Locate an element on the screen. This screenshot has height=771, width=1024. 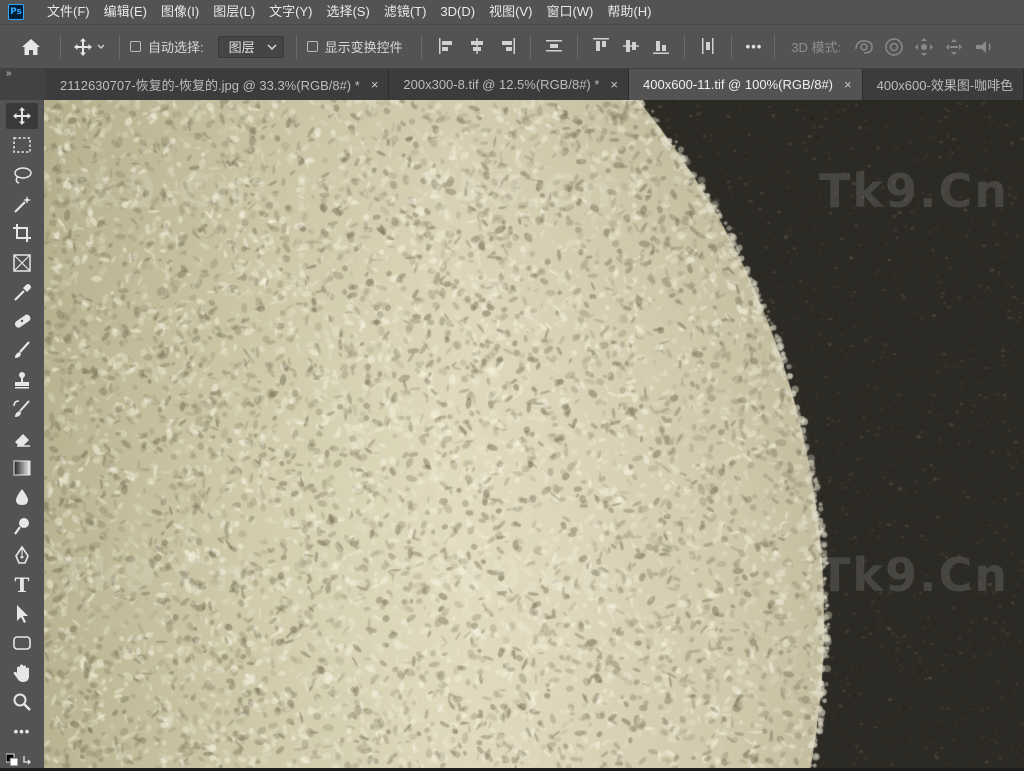
more-options-button: ••• is located at coordinates (754, 46).